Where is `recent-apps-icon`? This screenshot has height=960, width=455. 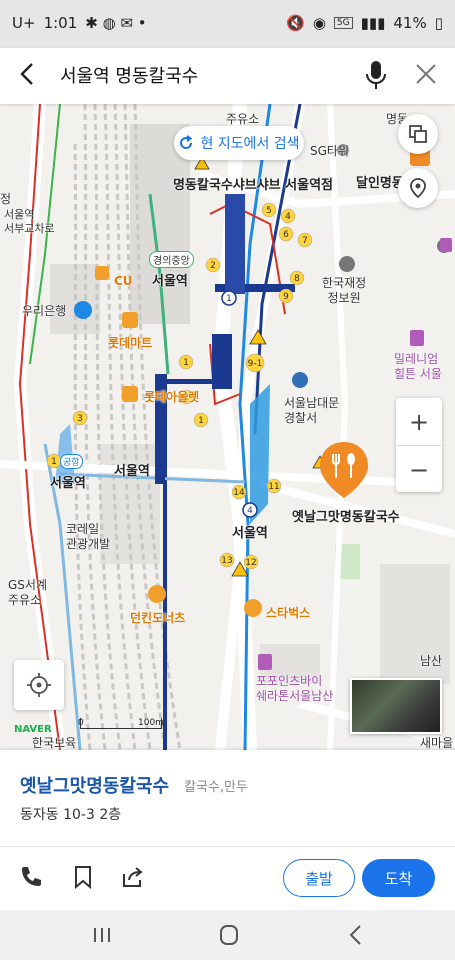
recent-apps-icon is located at coordinates (102, 935).